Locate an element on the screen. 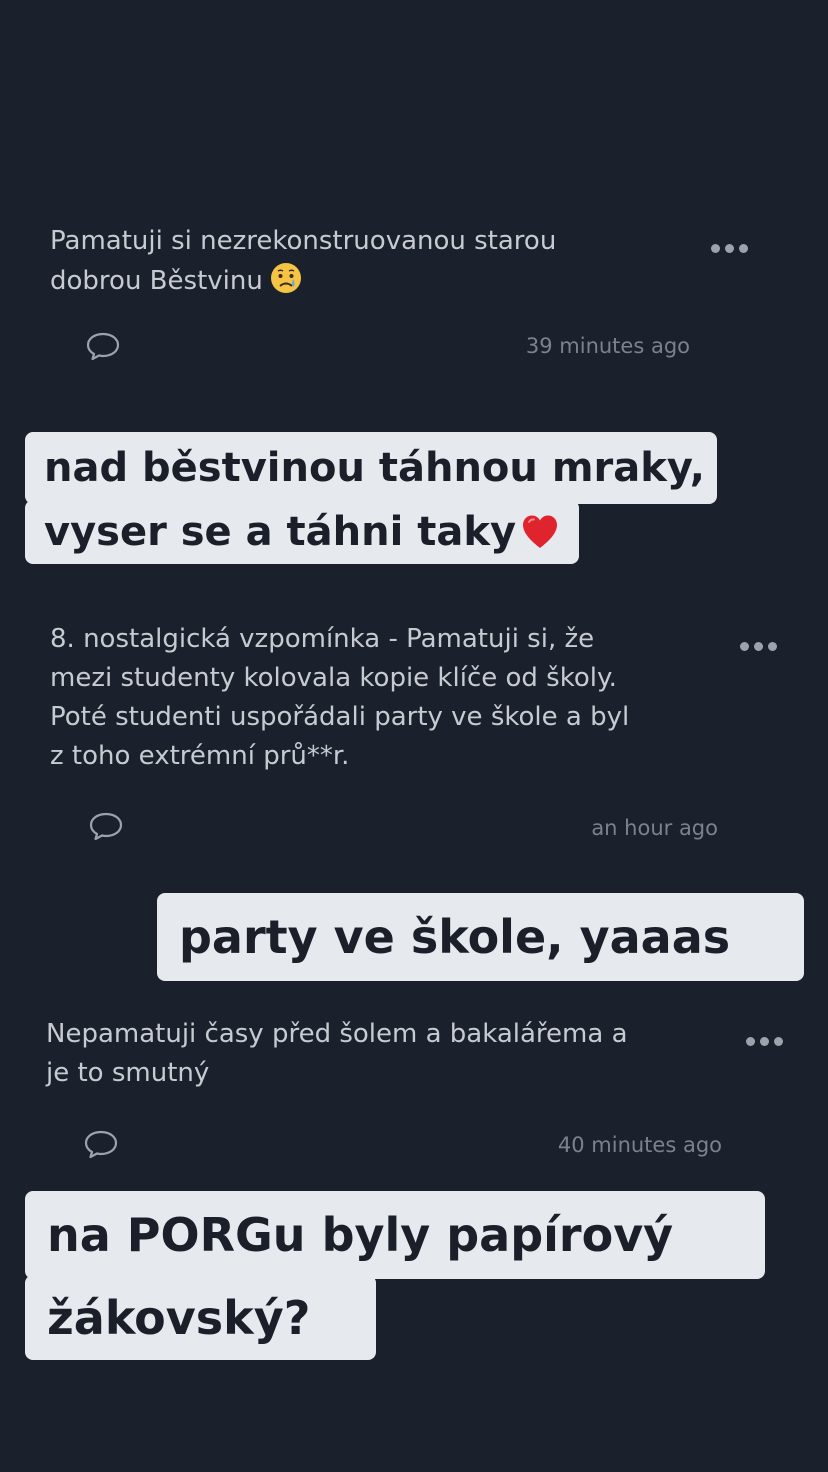 This screenshot has height=1472, width=828. sticker-2-line-1: party ve škole, yaaas is located at coordinates (480, 937).